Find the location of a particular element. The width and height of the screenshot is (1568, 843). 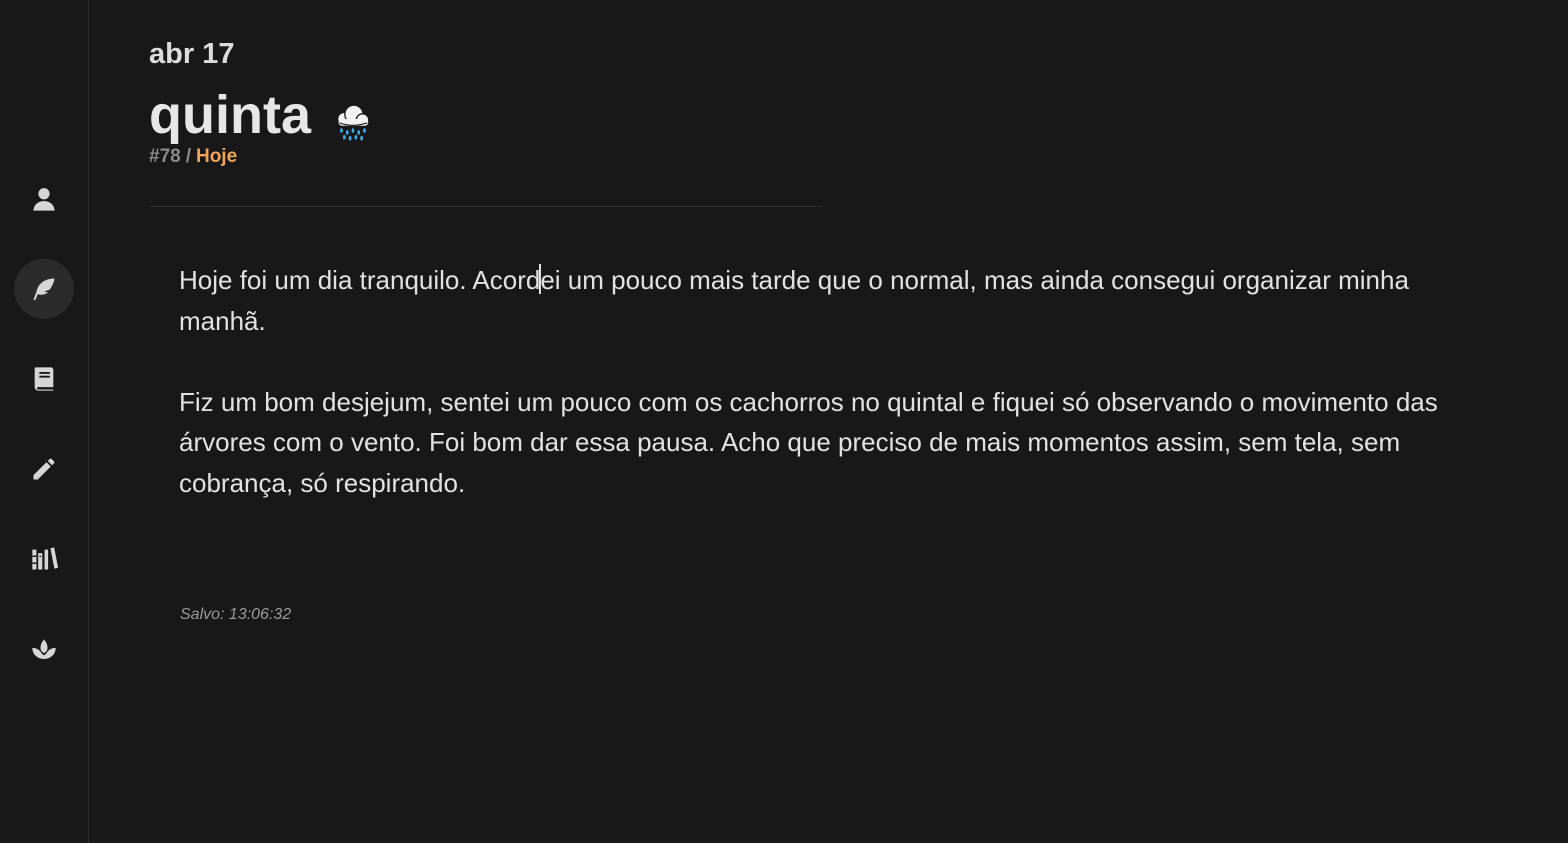

save-status: Salvo: 13:06:32 is located at coordinates (236, 614).